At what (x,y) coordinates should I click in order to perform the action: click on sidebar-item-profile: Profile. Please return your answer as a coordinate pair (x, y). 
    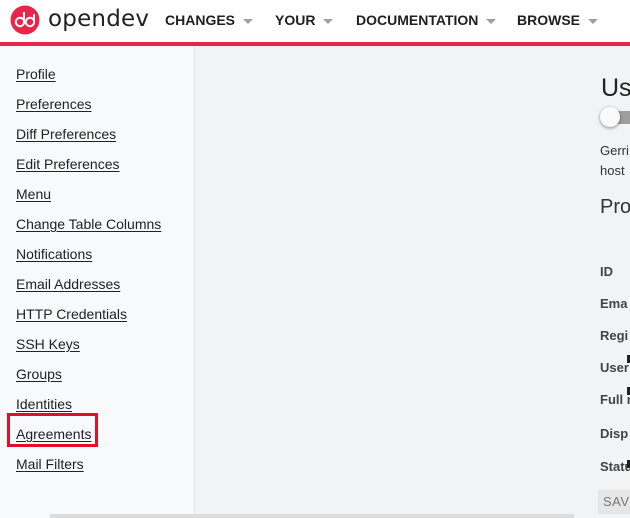
    Looking at the image, I should click on (36, 74).